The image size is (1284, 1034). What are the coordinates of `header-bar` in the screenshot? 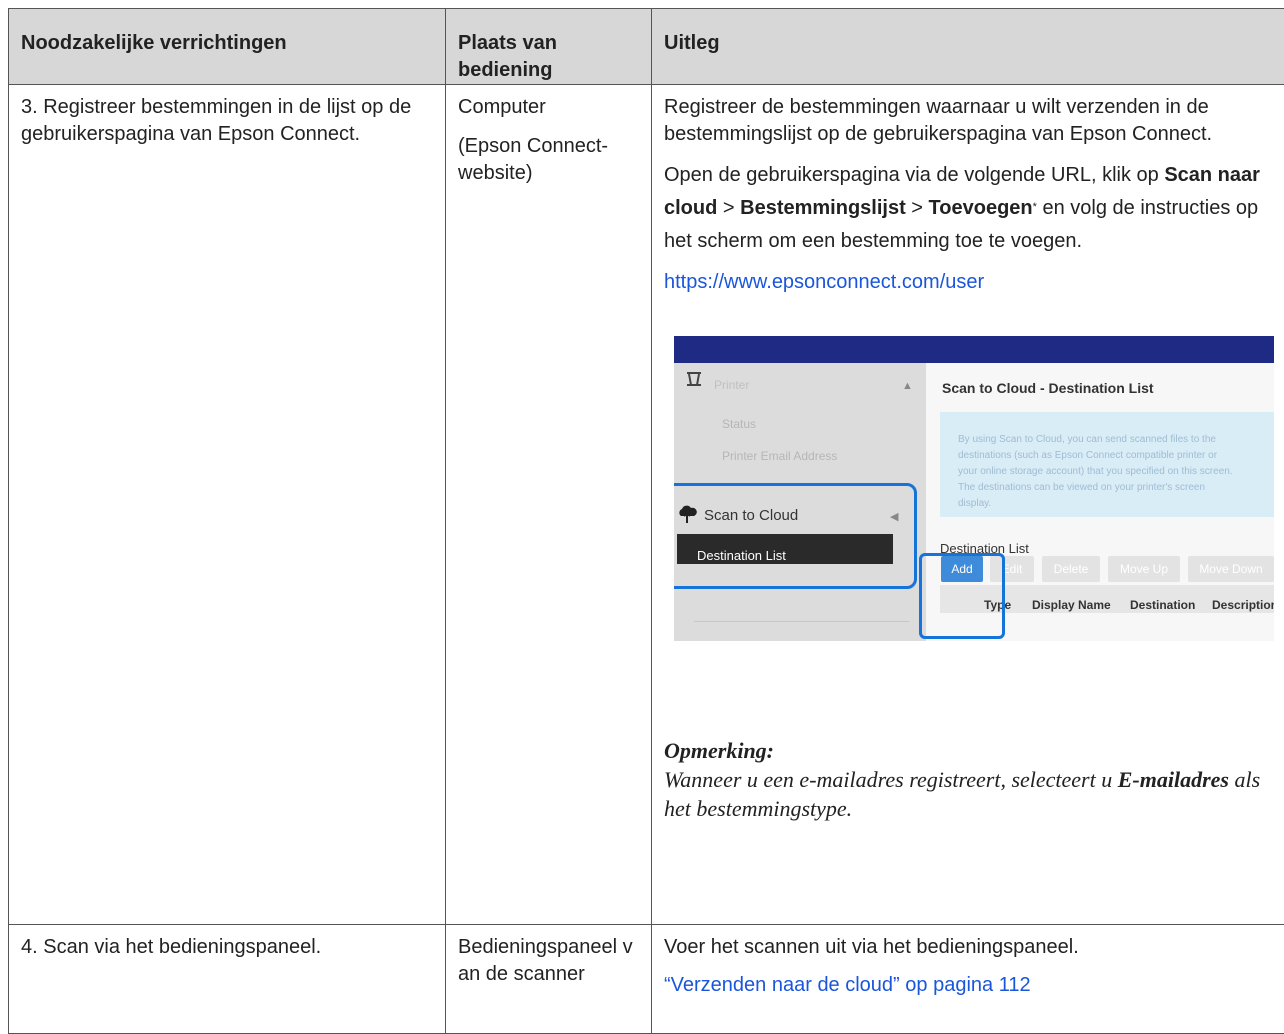 It's located at (974, 349).